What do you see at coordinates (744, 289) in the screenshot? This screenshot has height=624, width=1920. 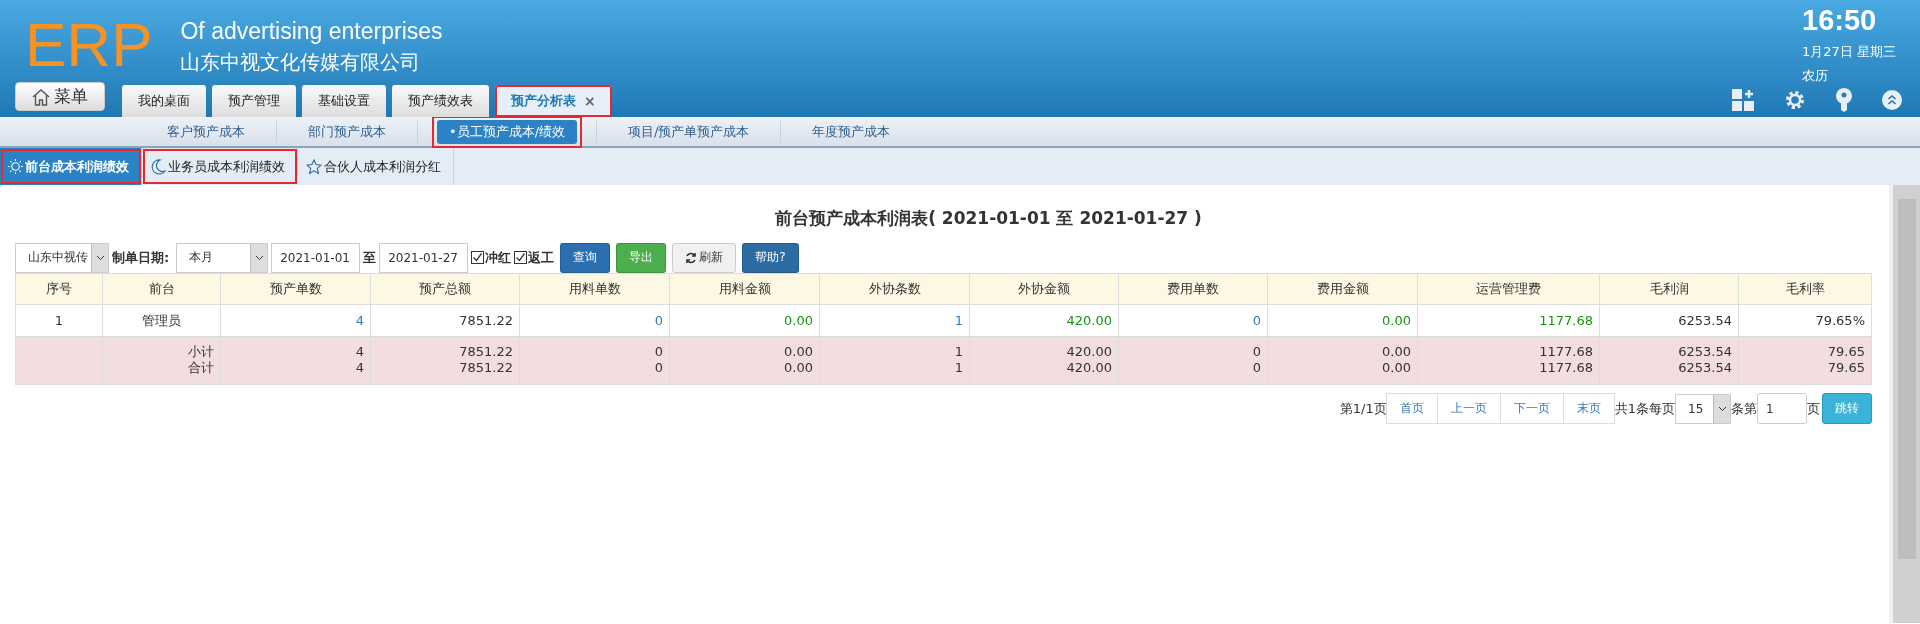 I see `column-header: 用料金额` at bounding box center [744, 289].